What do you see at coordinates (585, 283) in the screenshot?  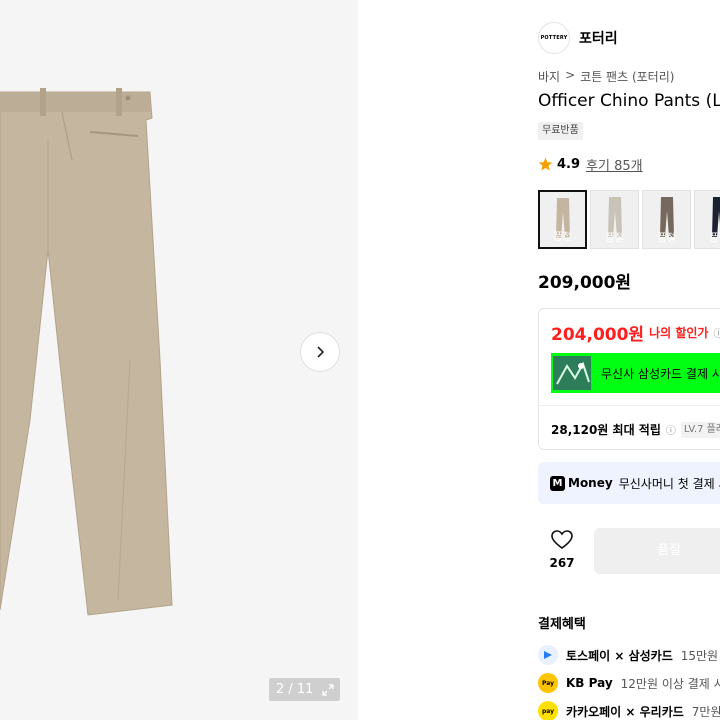 I see `product-price: 209,000원` at bounding box center [585, 283].